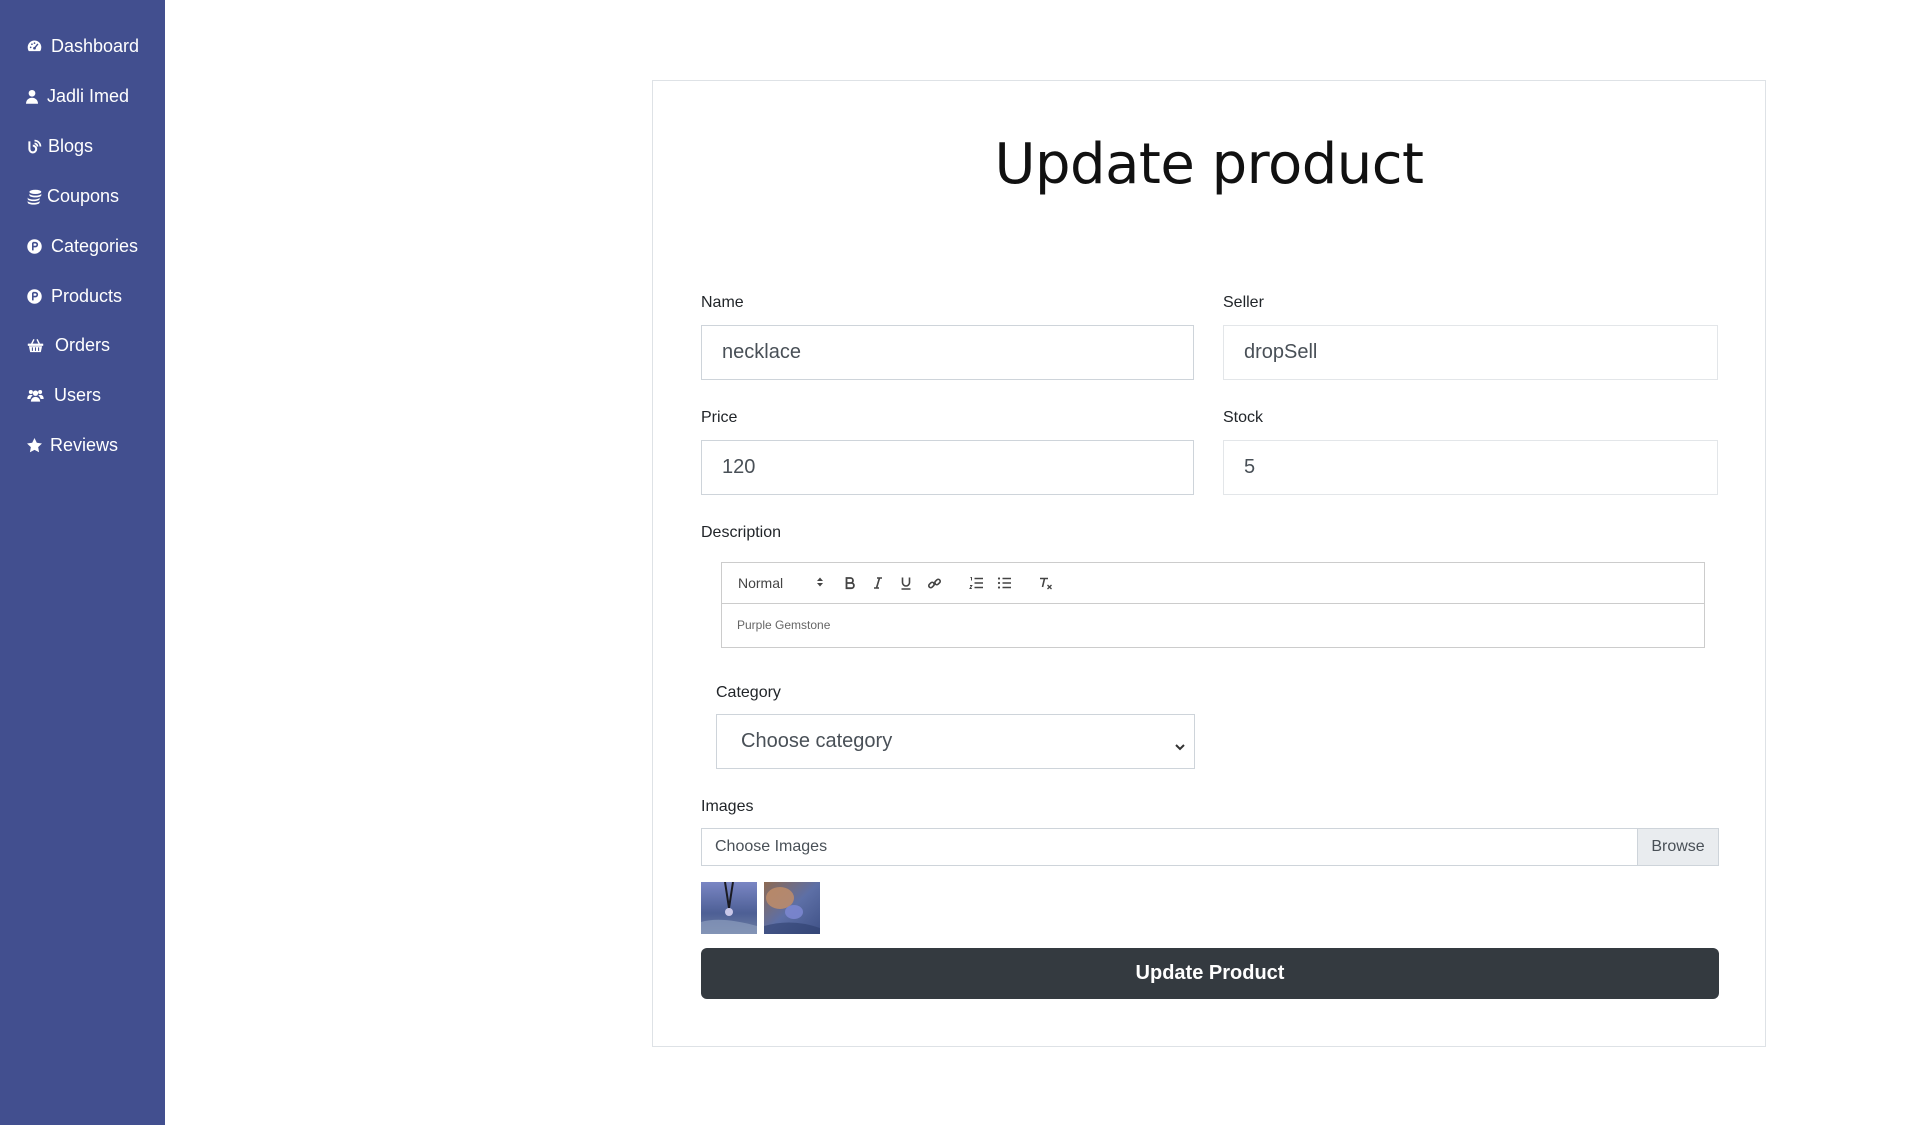 The width and height of the screenshot is (1920, 1125). I want to click on name-label: Name, so click(722, 302).